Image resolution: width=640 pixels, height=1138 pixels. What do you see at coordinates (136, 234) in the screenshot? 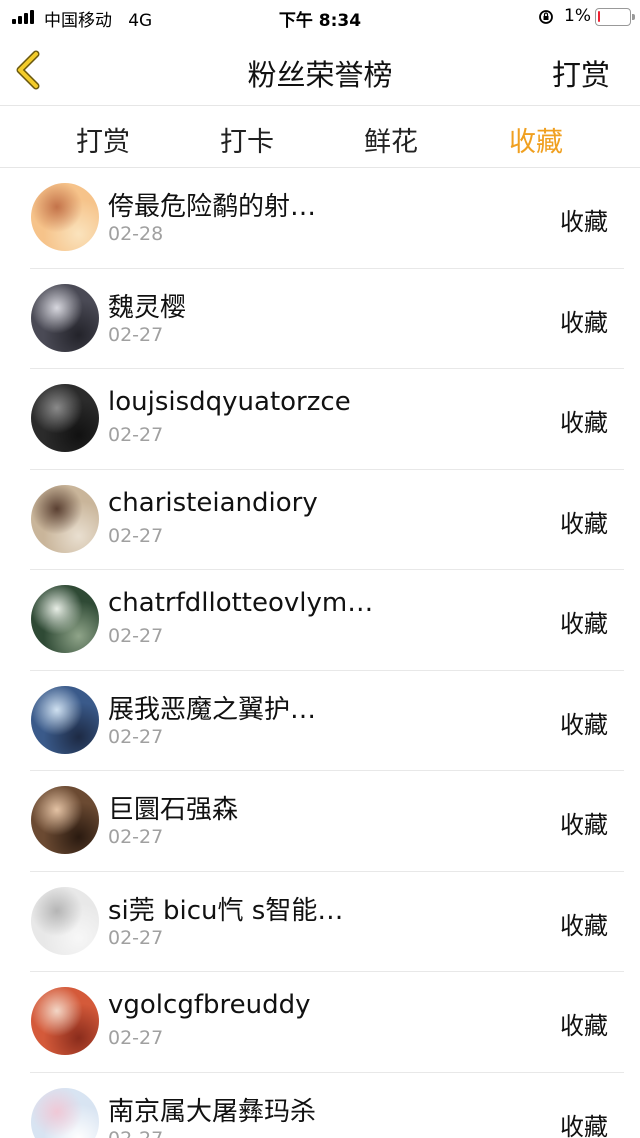
I see `item-date: 02-28` at bounding box center [136, 234].